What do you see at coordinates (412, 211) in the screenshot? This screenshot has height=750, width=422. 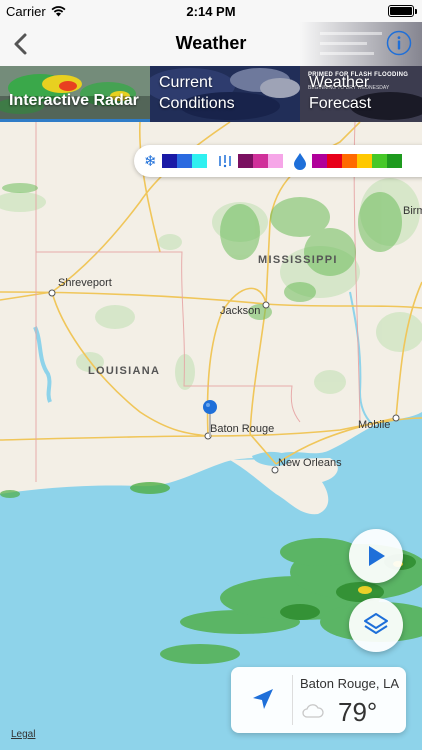 I see `city-label: Birm` at bounding box center [412, 211].